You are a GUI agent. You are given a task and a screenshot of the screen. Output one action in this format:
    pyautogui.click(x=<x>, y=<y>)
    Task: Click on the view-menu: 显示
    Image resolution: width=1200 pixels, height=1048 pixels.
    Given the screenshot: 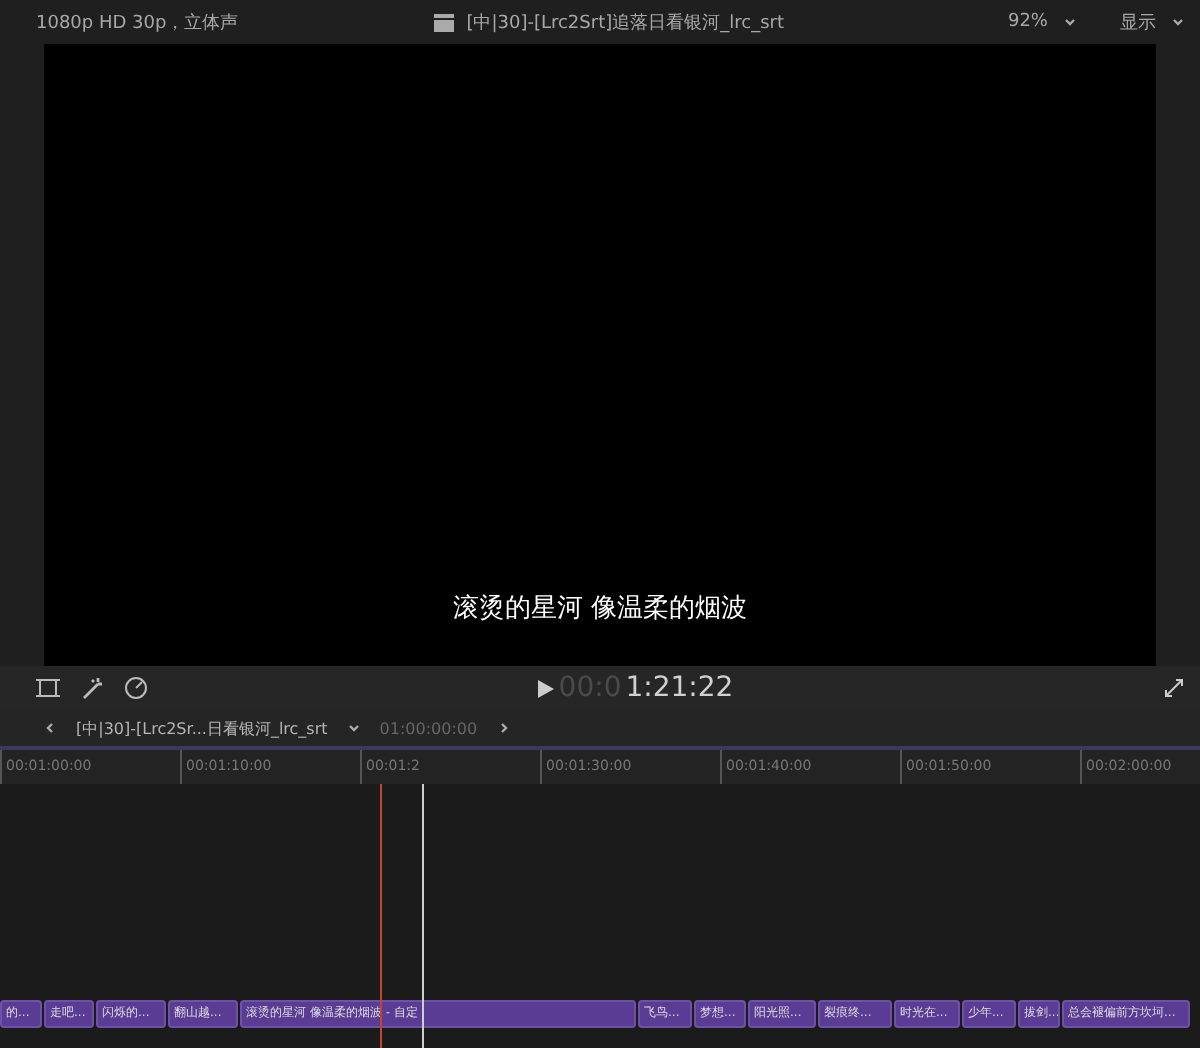 What is the action you would take?
    pyautogui.click(x=1138, y=22)
    